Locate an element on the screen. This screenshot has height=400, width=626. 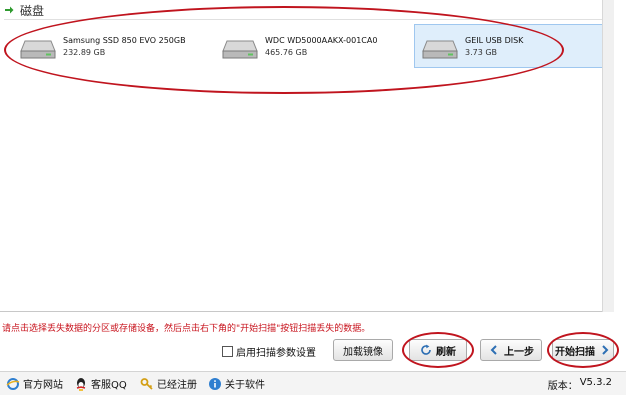
disk-name: Samsung SSD 850 EVO 250GB is located at coordinates (124, 40).